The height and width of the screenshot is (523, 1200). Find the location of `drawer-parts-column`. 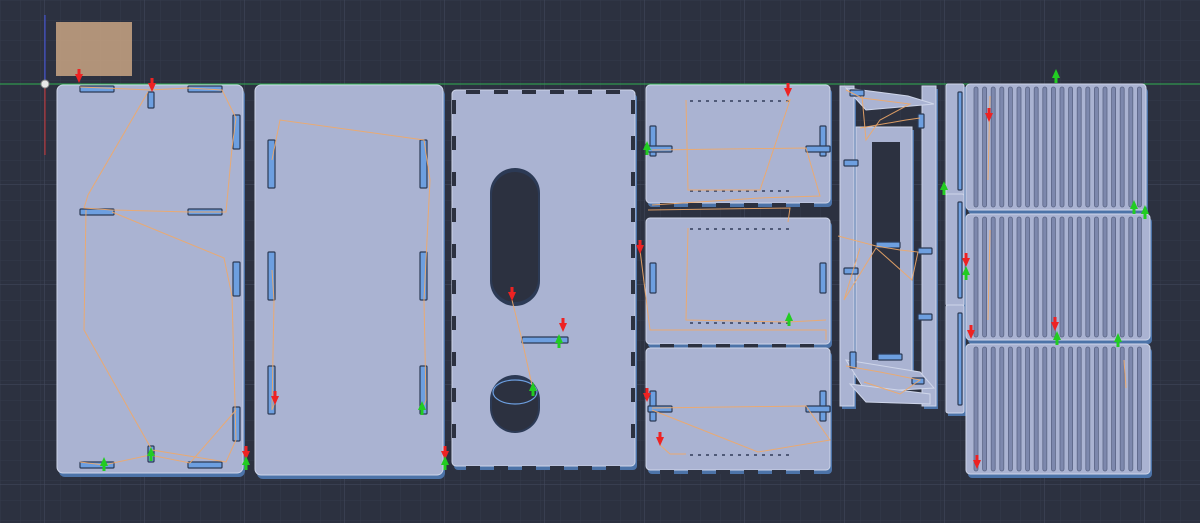

drawer-parts-column is located at coordinates (888, 247).